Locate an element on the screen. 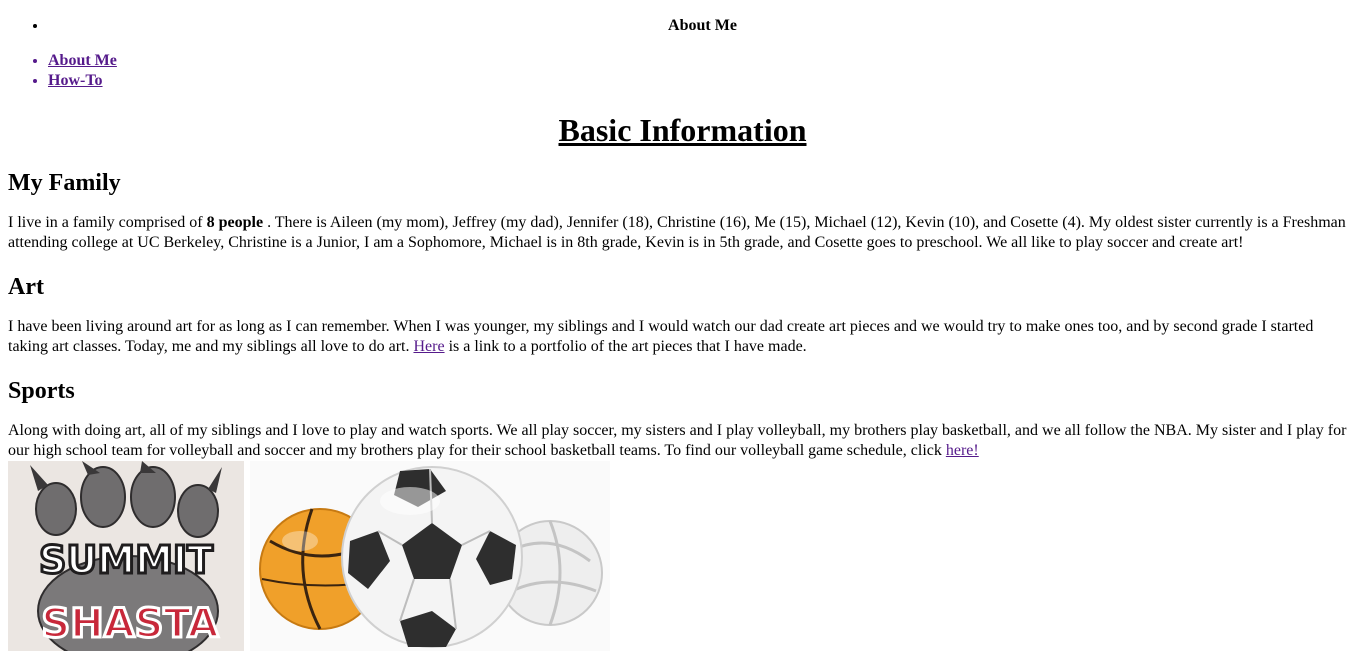  shasta-graffiti-text: SHASTA is located at coordinates (129, 624).